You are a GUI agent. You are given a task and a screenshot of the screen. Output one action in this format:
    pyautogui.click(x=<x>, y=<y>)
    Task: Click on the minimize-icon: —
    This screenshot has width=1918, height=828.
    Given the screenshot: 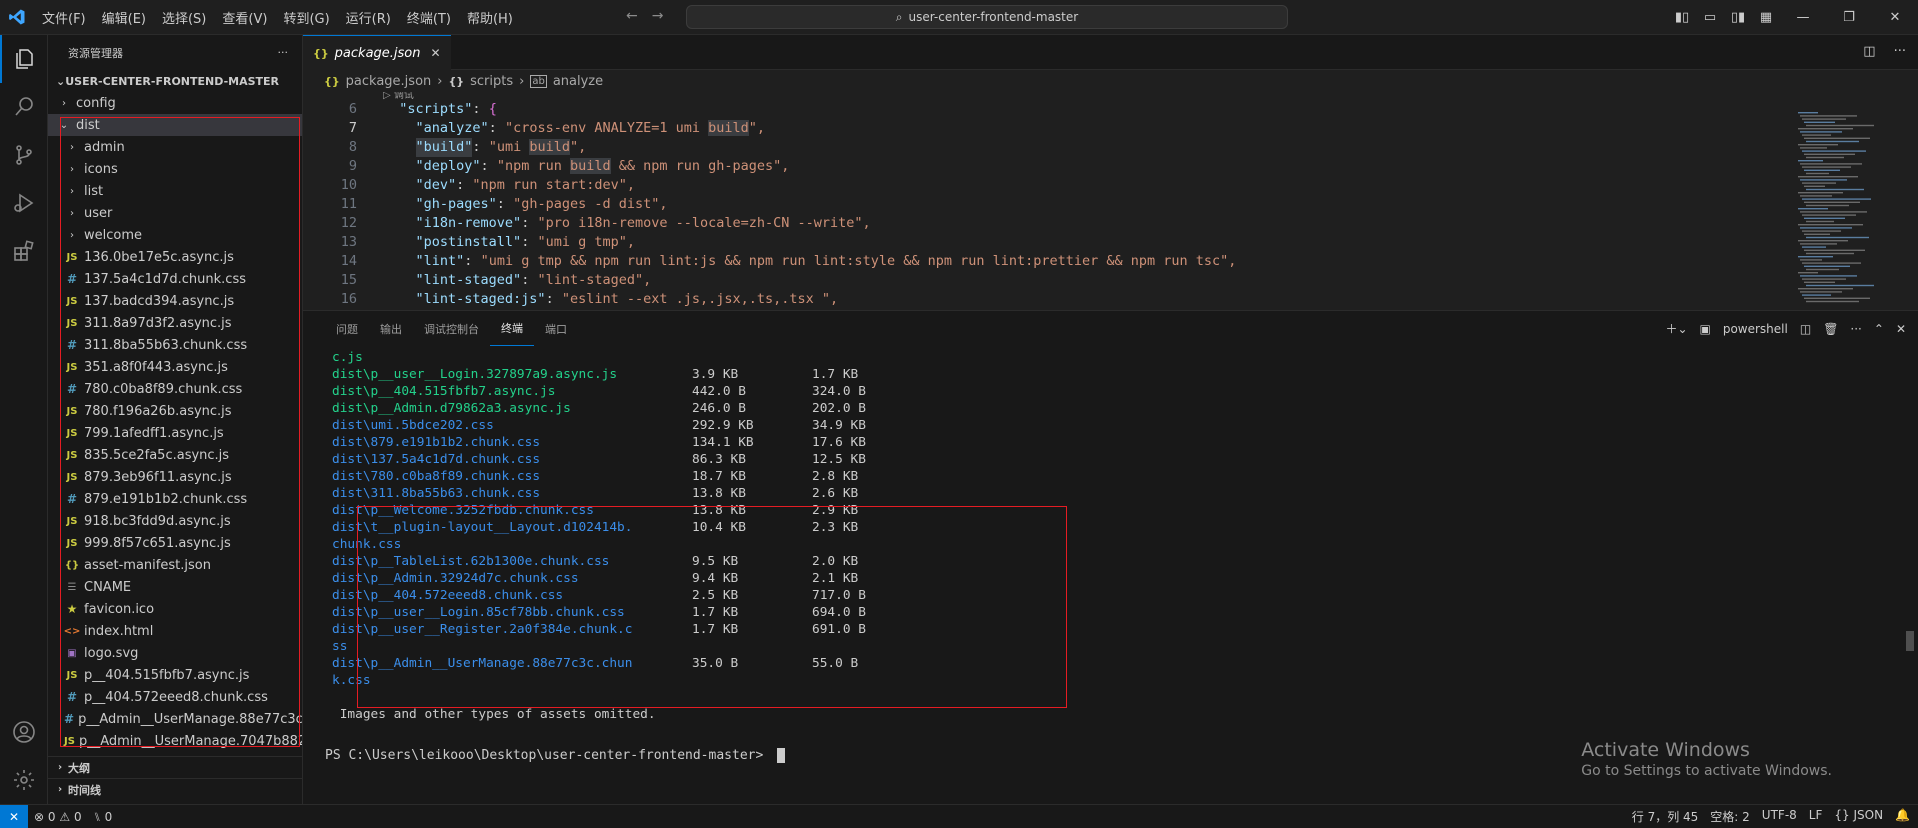 What is the action you would take?
    pyautogui.click(x=1803, y=17)
    